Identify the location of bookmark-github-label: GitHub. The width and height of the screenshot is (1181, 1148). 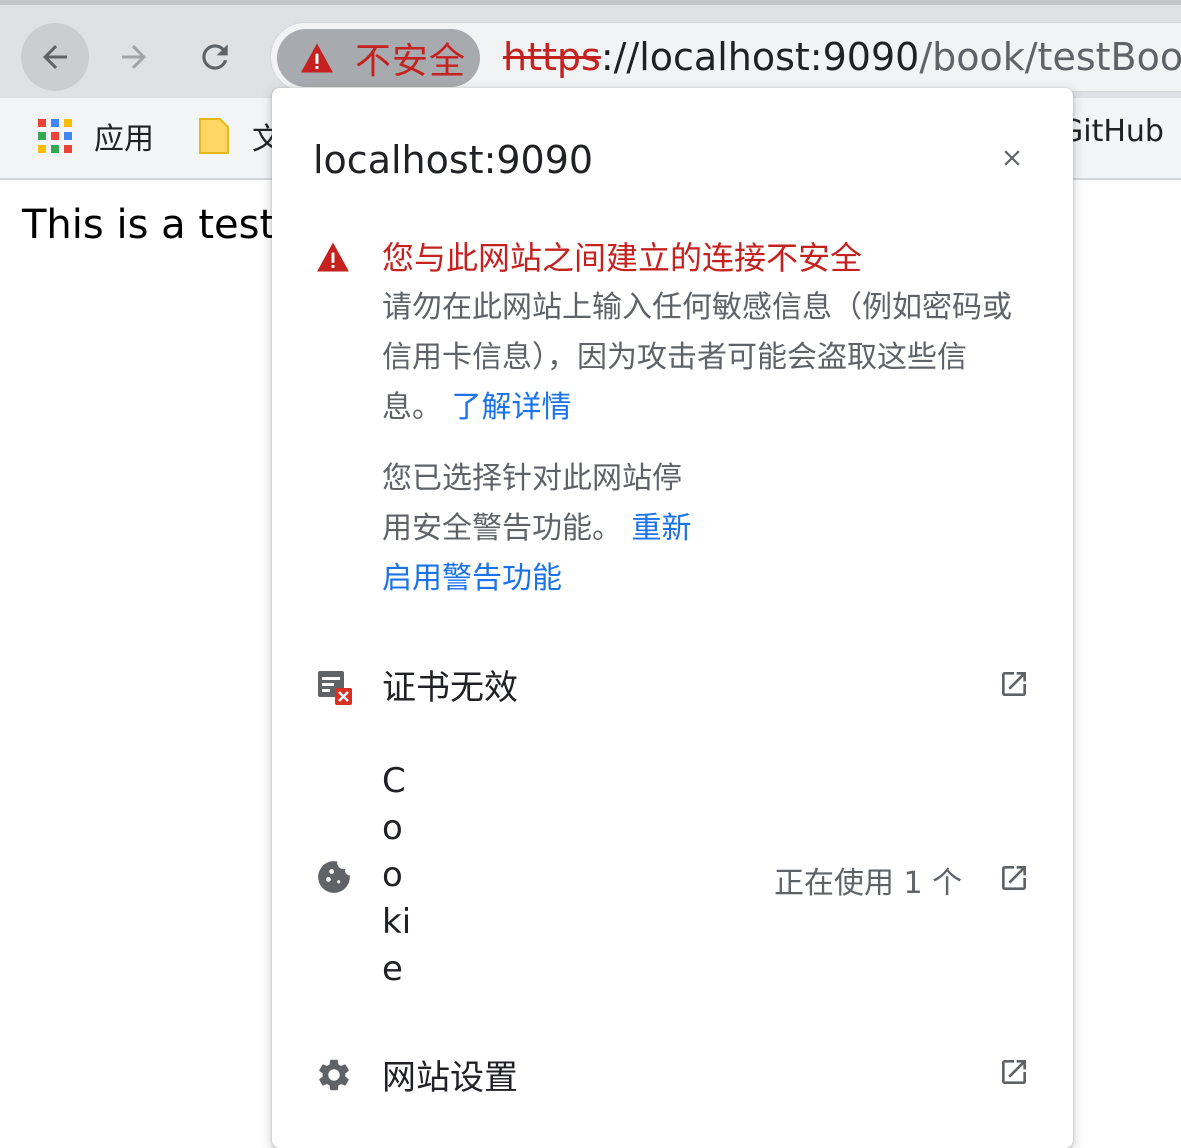
(1112, 131).